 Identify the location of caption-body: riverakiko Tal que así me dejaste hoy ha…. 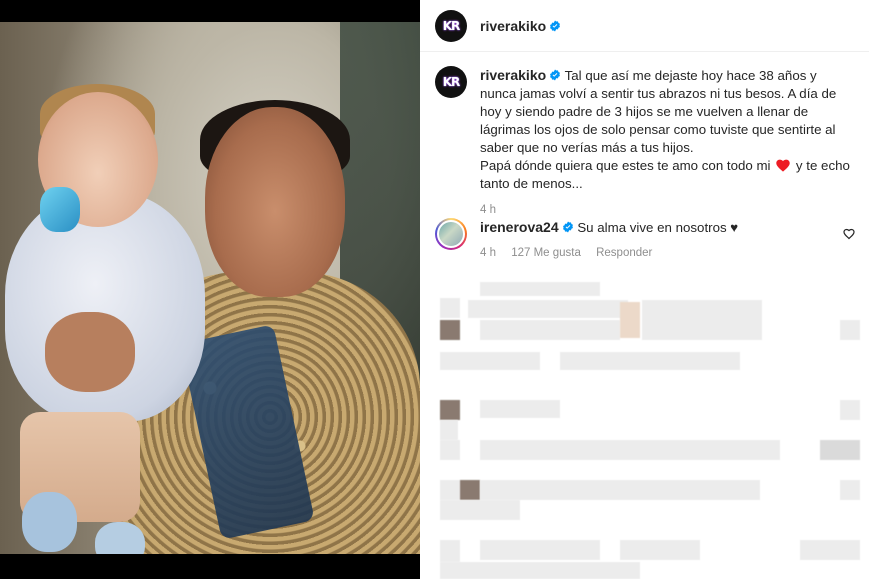
(667, 142).